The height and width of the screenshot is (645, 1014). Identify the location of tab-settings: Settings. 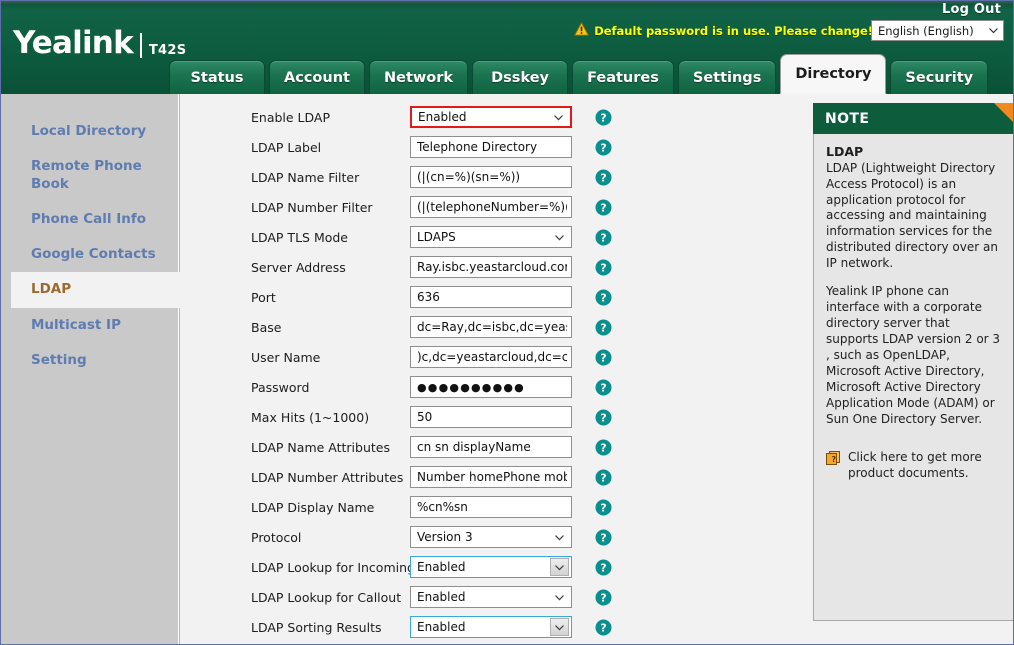
(727, 77).